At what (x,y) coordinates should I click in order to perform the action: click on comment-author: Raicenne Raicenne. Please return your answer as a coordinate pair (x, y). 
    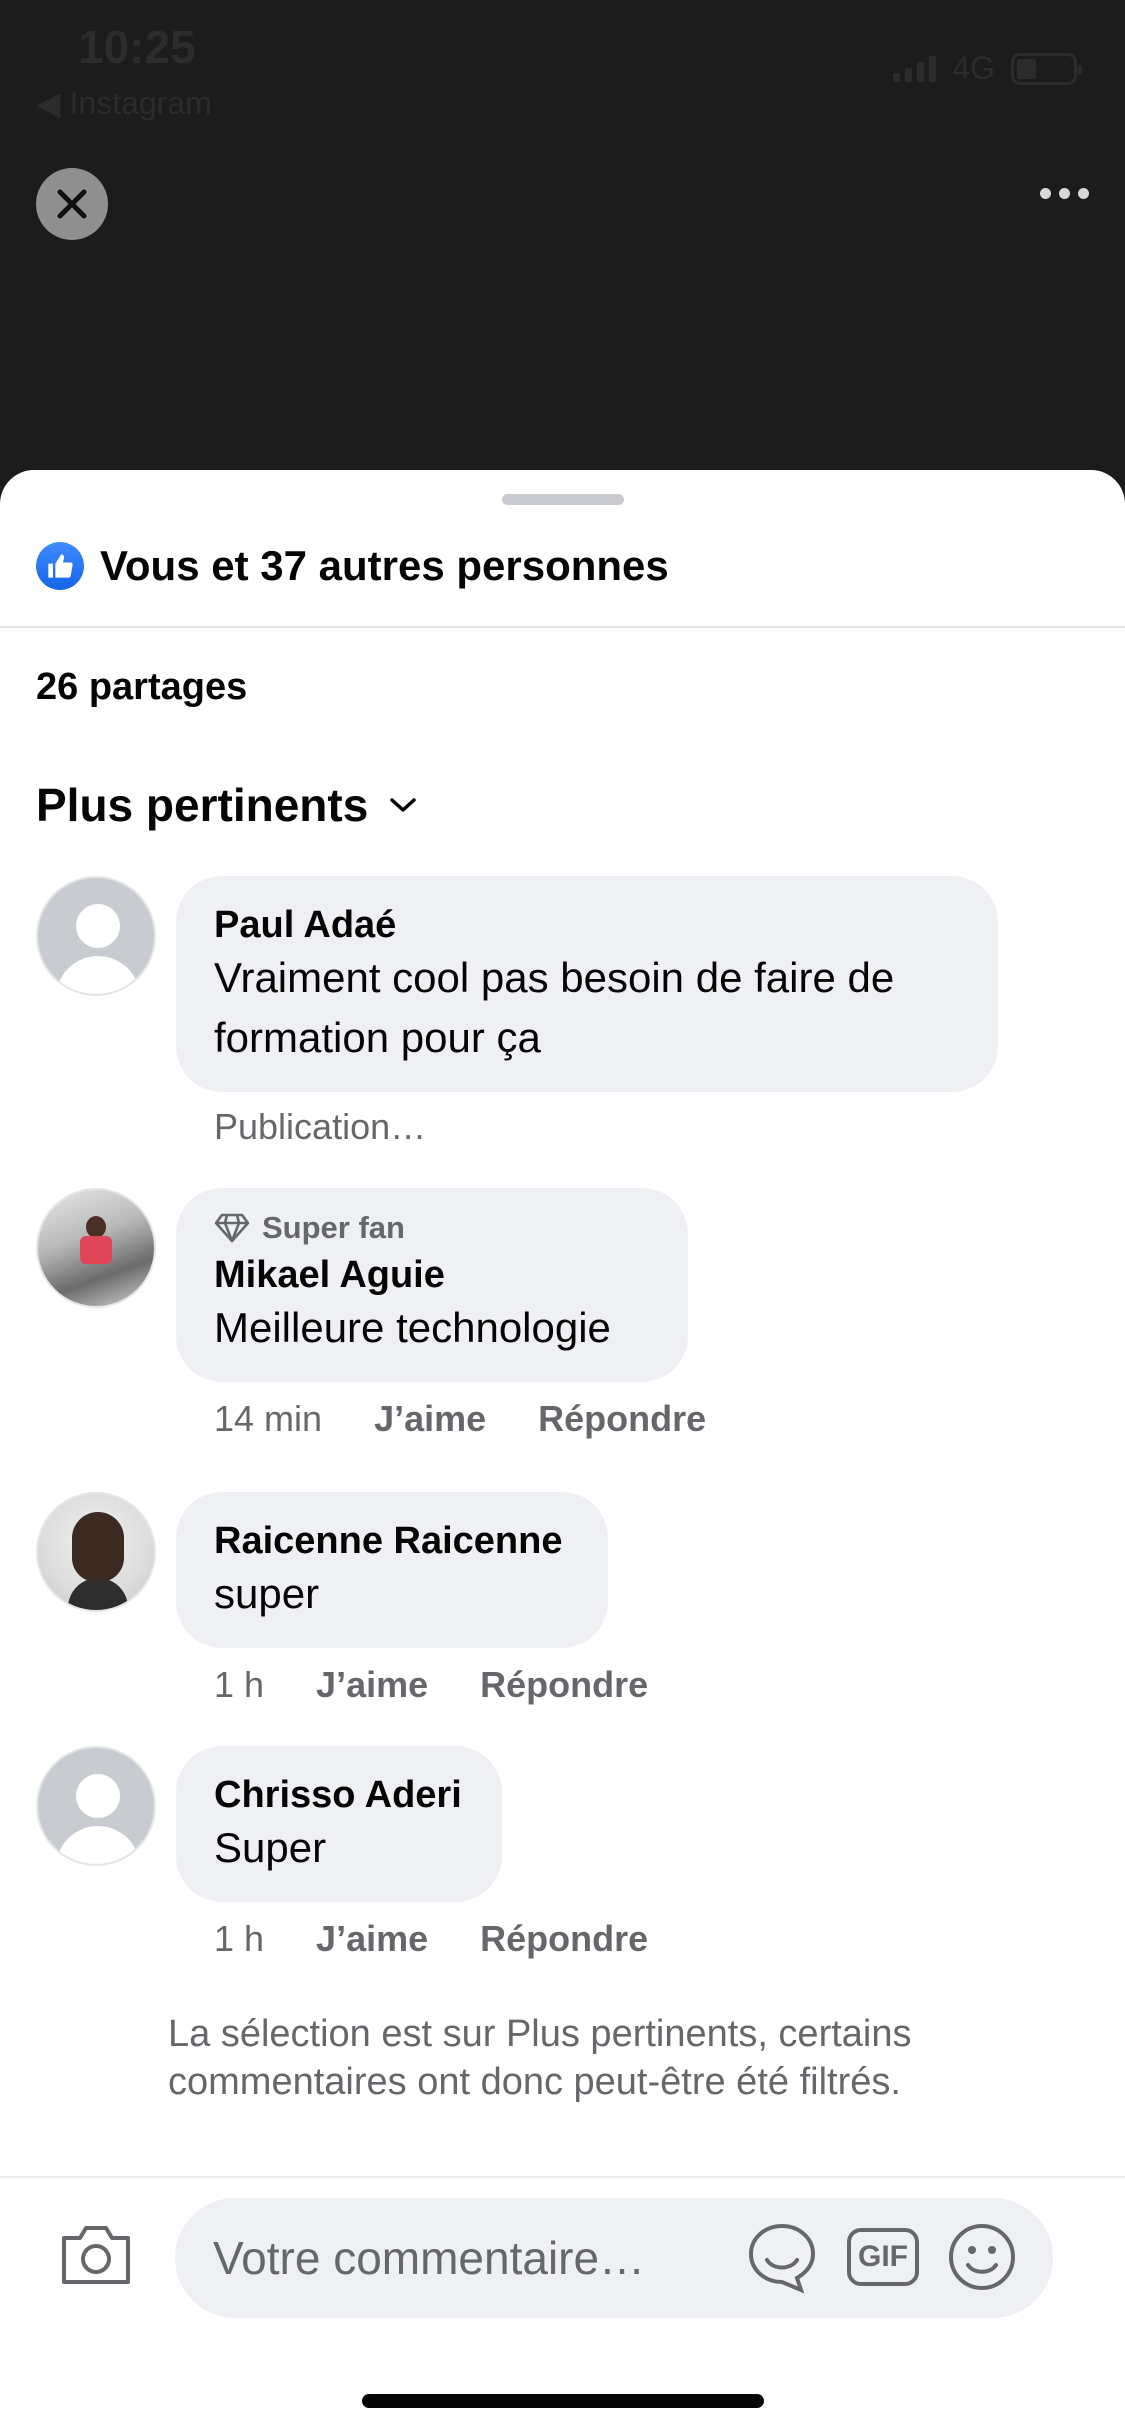
    Looking at the image, I should click on (392, 1541).